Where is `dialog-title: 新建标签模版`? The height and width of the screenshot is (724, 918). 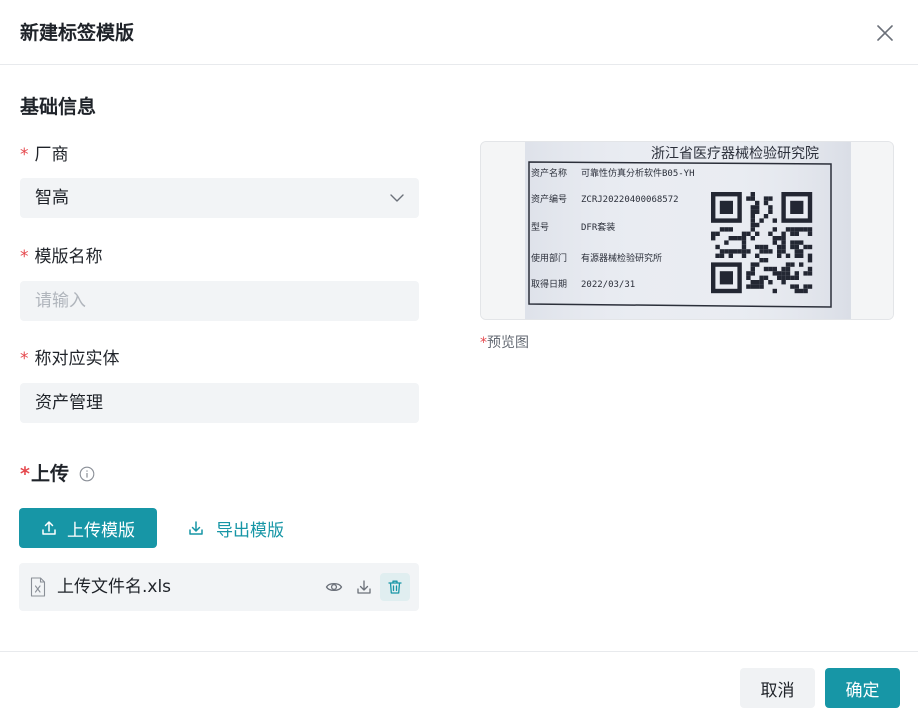 dialog-title: 新建标签模版 is located at coordinates (77, 33).